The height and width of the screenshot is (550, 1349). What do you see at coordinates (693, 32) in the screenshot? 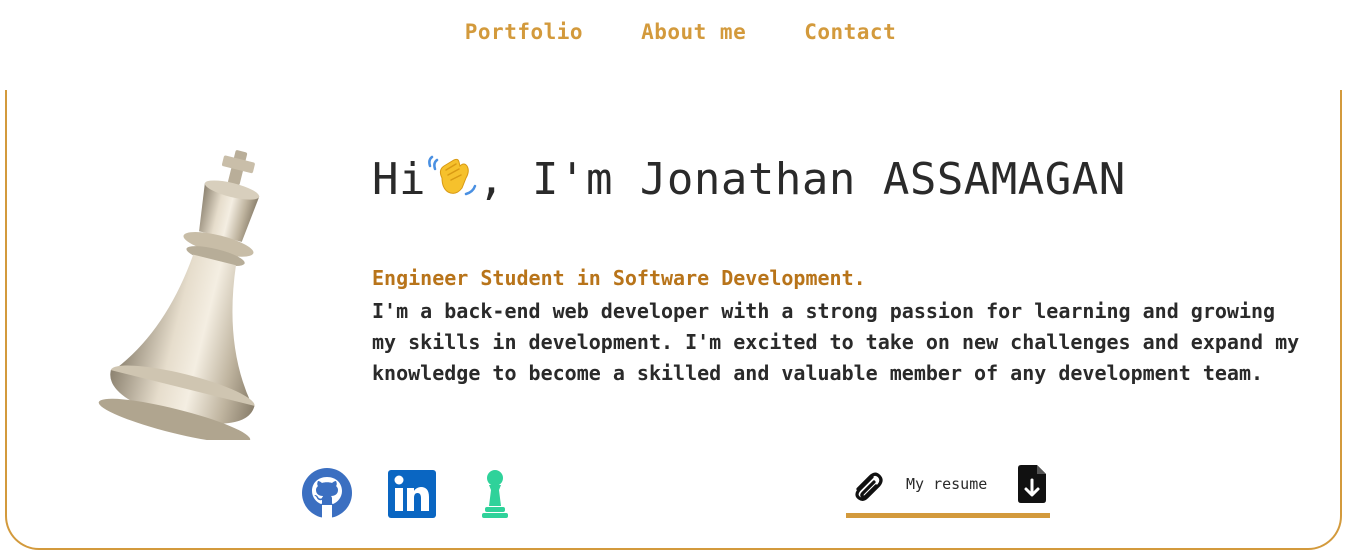
I see `nav-about-me: About me` at bounding box center [693, 32].